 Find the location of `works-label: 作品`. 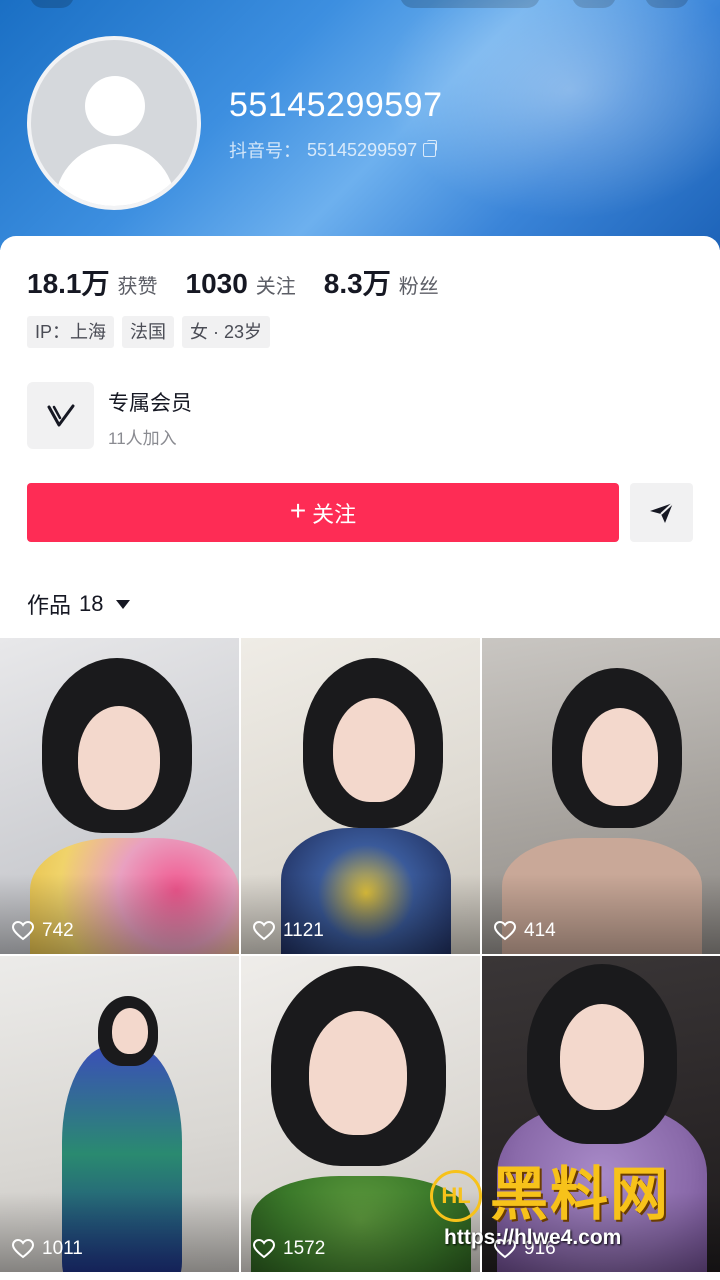

works-label: 作品 is located at coordinates (49, 605).